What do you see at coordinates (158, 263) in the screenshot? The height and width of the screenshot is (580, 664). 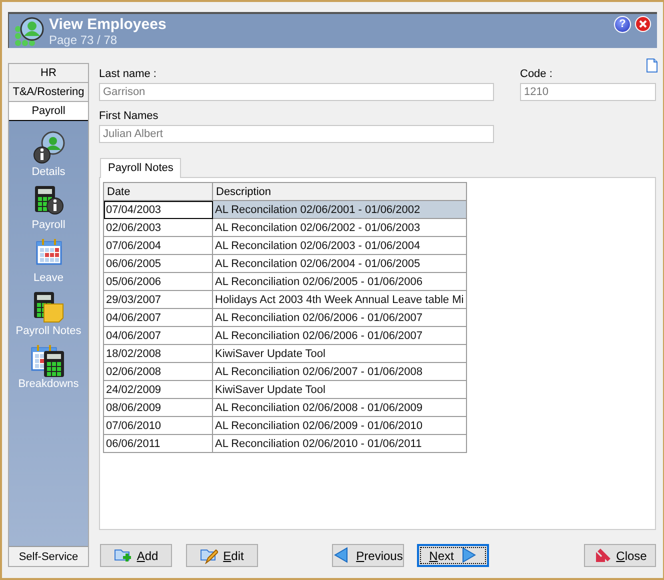 I see `date-cell: 06/06/2005` at bounding box center [158, 263].